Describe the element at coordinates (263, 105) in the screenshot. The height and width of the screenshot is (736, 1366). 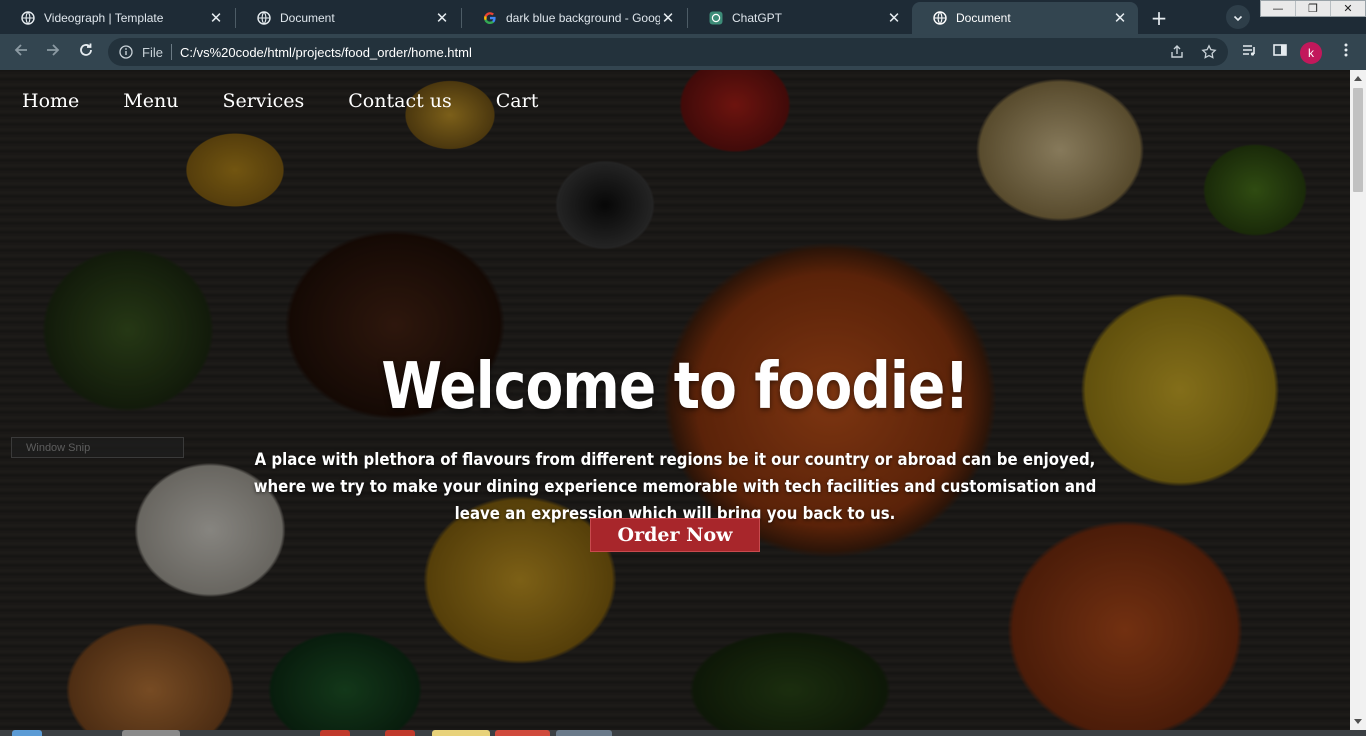
I see `nav-services: Services` at that location.